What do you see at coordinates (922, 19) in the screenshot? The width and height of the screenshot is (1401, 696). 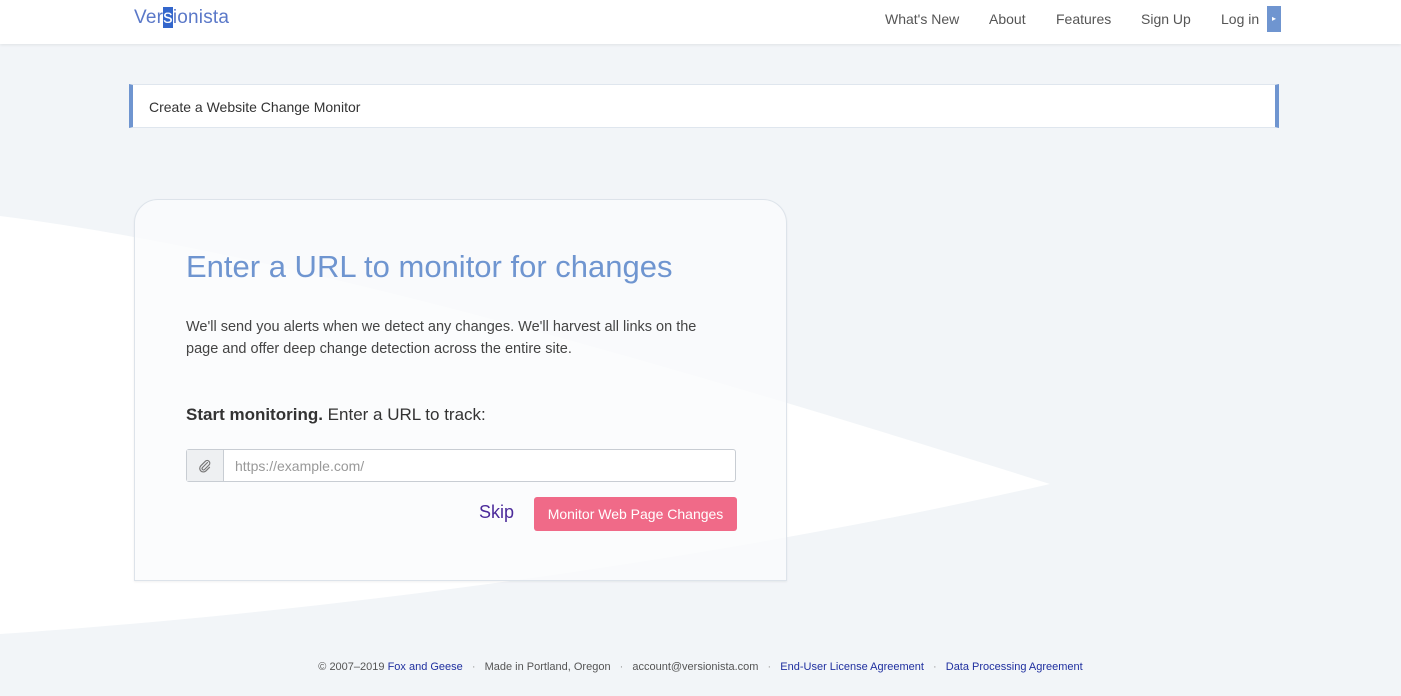 I see `nav-whats-new-link: What's New` at bounding box center [922, 19].